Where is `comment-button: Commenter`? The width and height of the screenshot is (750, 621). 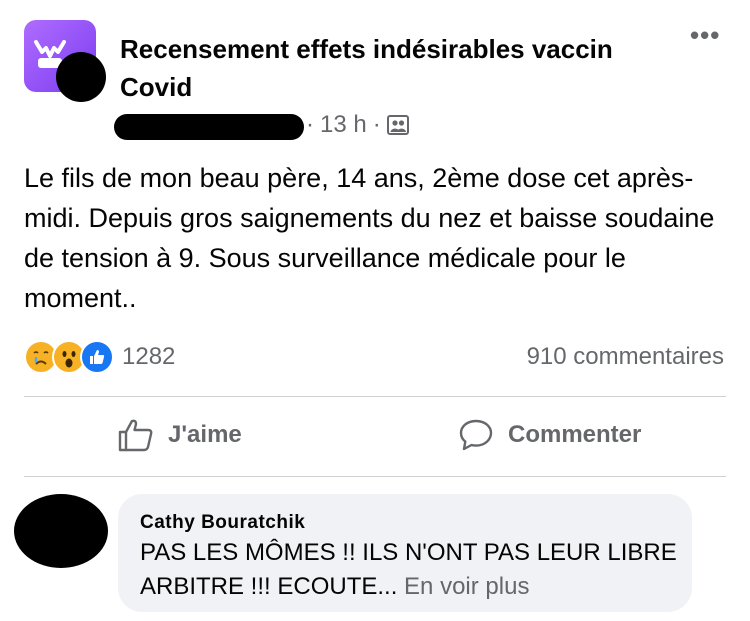
comment-button: Commenter is located at coordinates (549, 435).